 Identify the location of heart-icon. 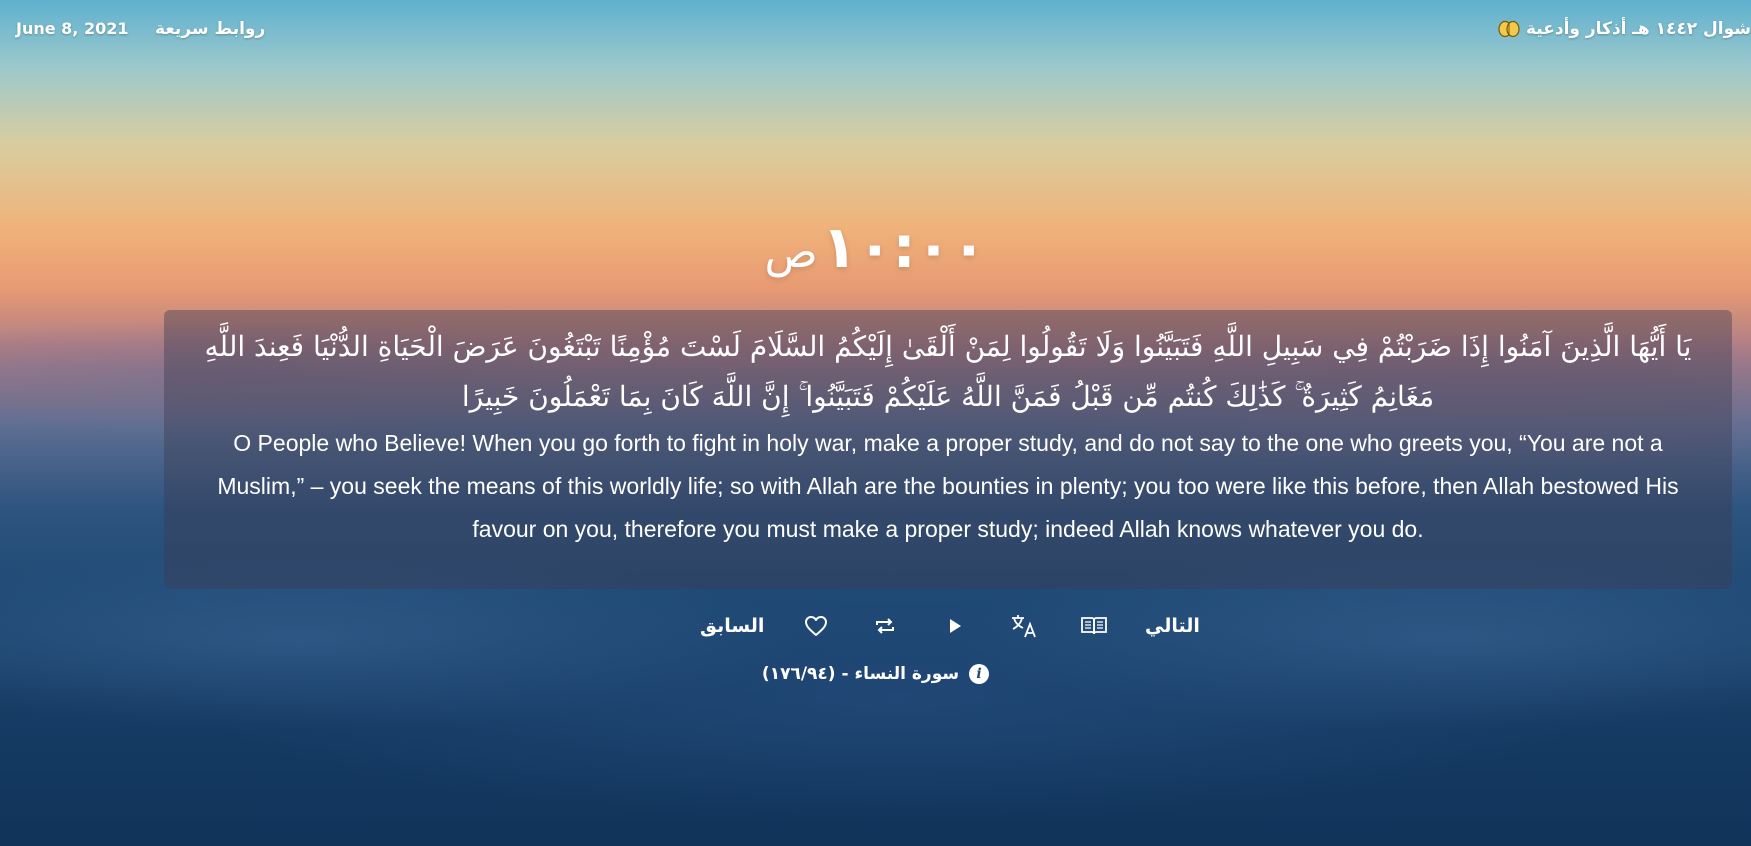
(815, 626).